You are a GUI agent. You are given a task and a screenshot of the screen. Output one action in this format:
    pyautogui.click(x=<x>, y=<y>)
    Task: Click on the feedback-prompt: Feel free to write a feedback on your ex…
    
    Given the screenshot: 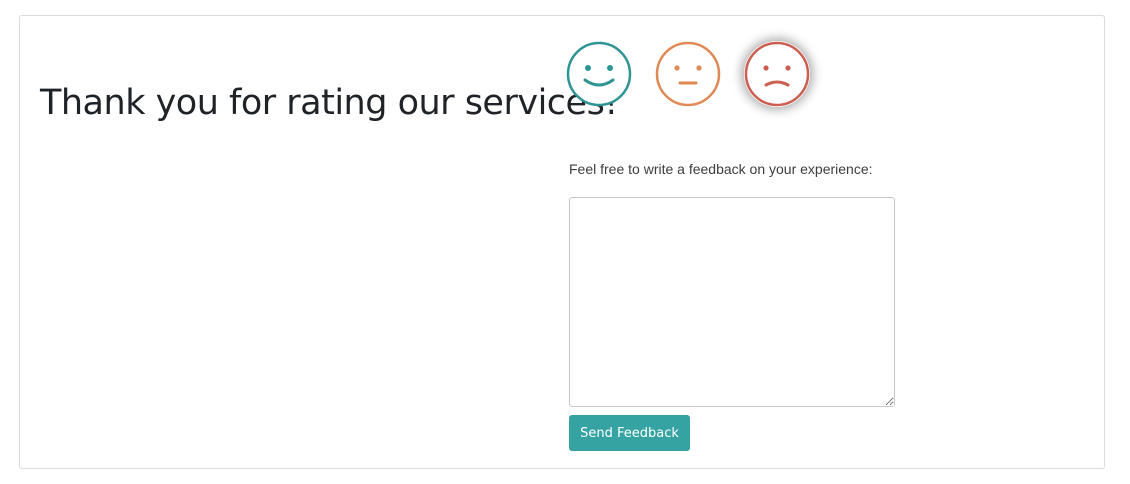 What is the action you would take?
    pyautogui.click(x=721, y=169)
    